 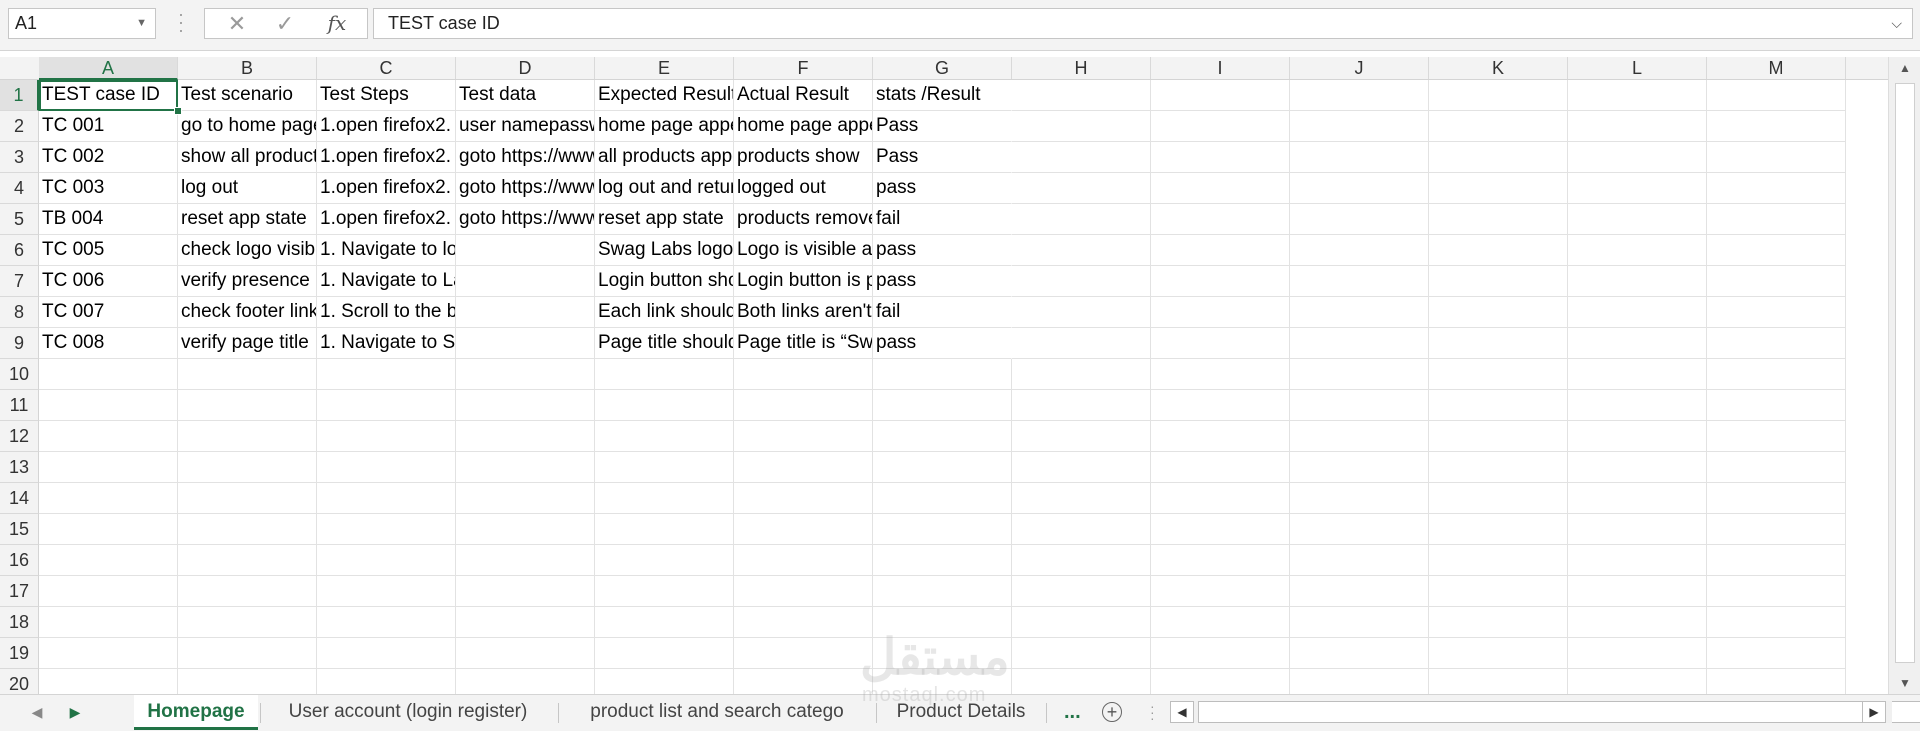 What do you see at coordinates (525, 95) in the screenshot?
I see `cell-D1: Test data` at bounding box center [525, 95].